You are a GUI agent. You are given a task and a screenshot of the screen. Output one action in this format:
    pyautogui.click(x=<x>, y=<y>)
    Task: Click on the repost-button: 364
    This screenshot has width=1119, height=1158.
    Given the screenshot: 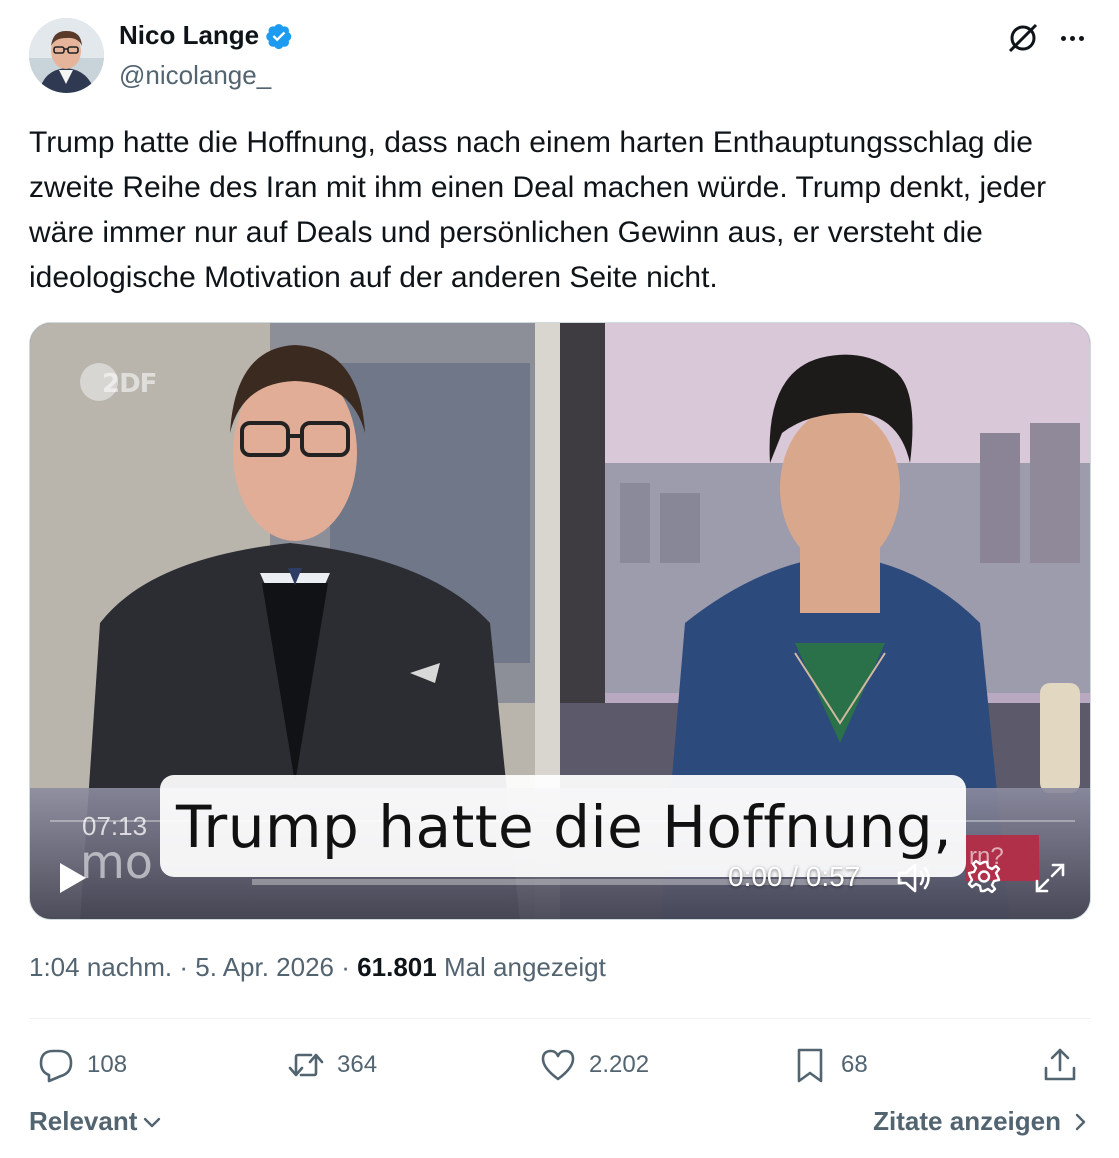 What is the action you would take?
    pyautogui.click(x=332, y=1065)
    